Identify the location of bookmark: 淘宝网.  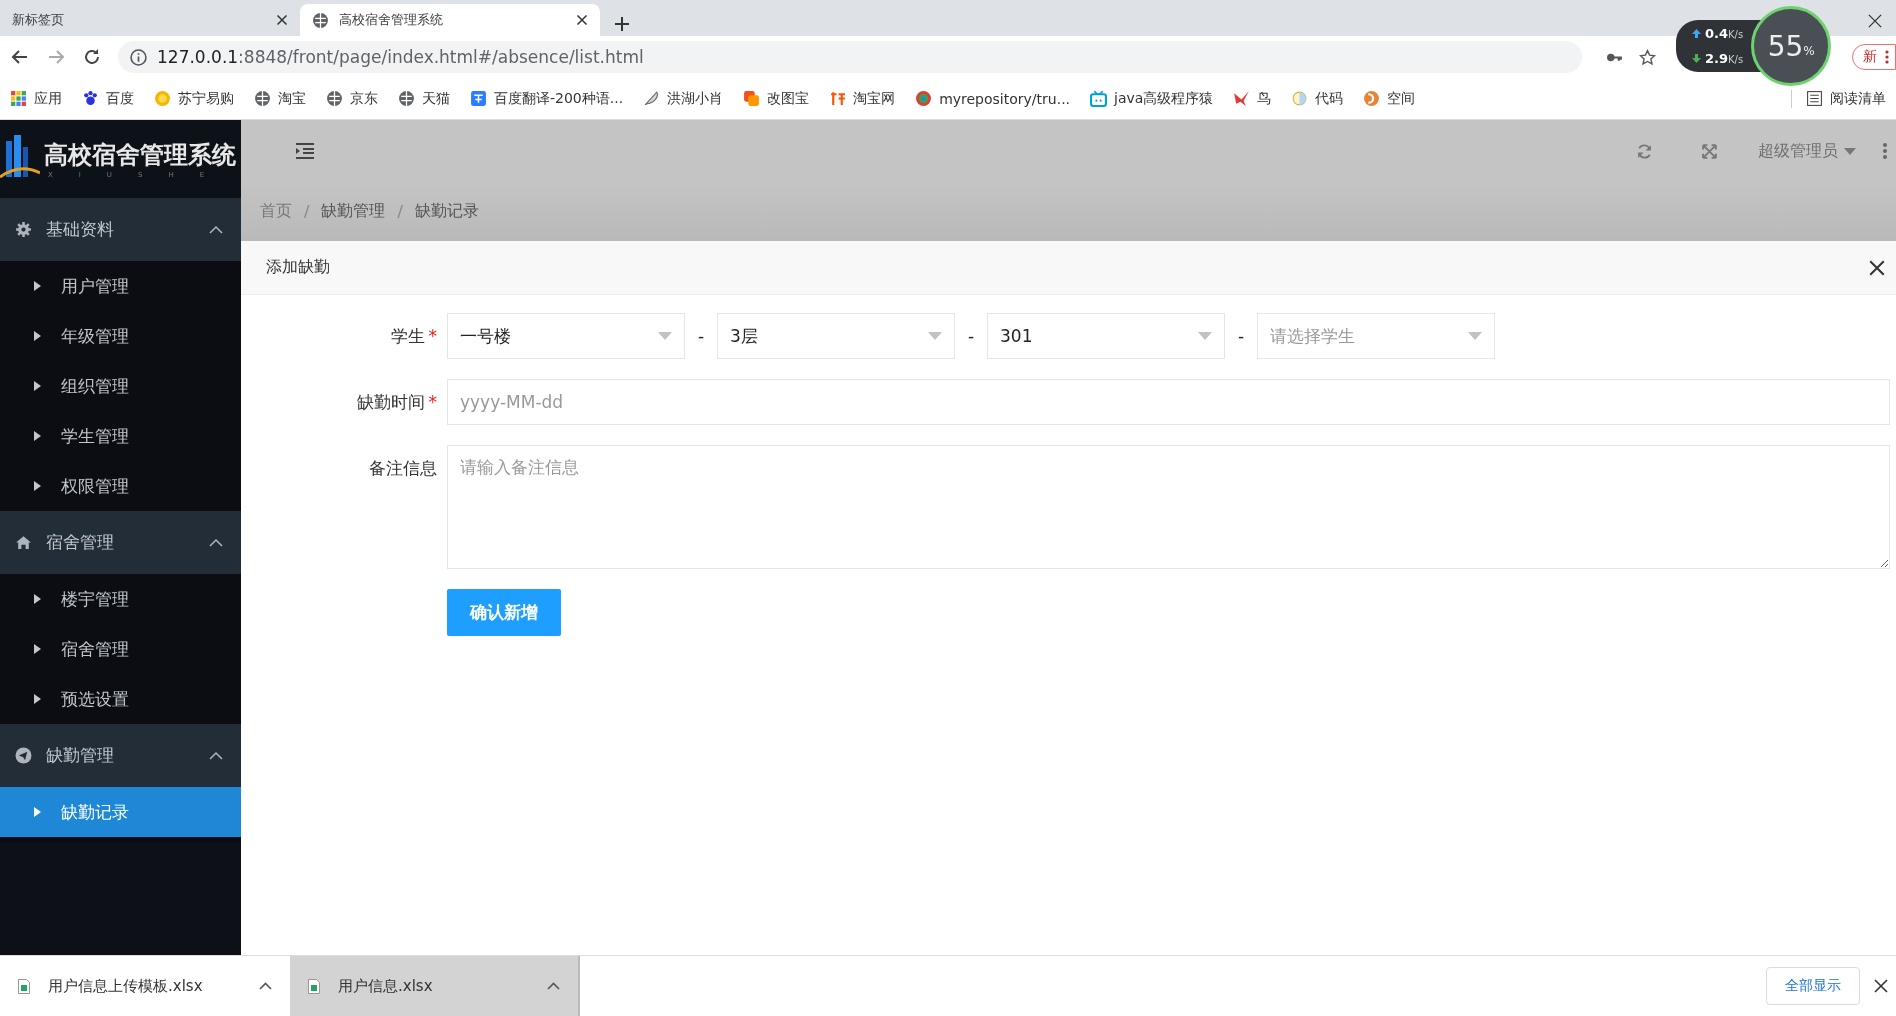
(862, 98).